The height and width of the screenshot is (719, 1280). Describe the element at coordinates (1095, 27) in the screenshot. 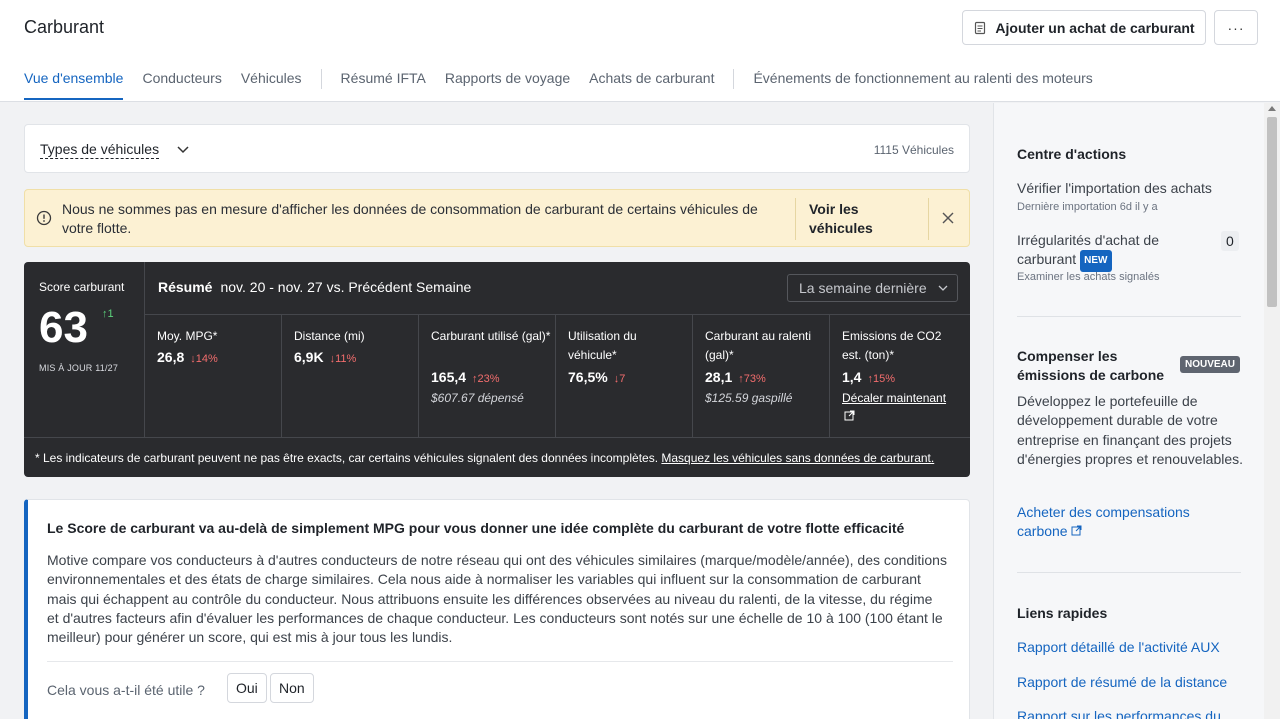

I see `add-fuel-purchase-label: Ajouter un achat de carburant` at that location.